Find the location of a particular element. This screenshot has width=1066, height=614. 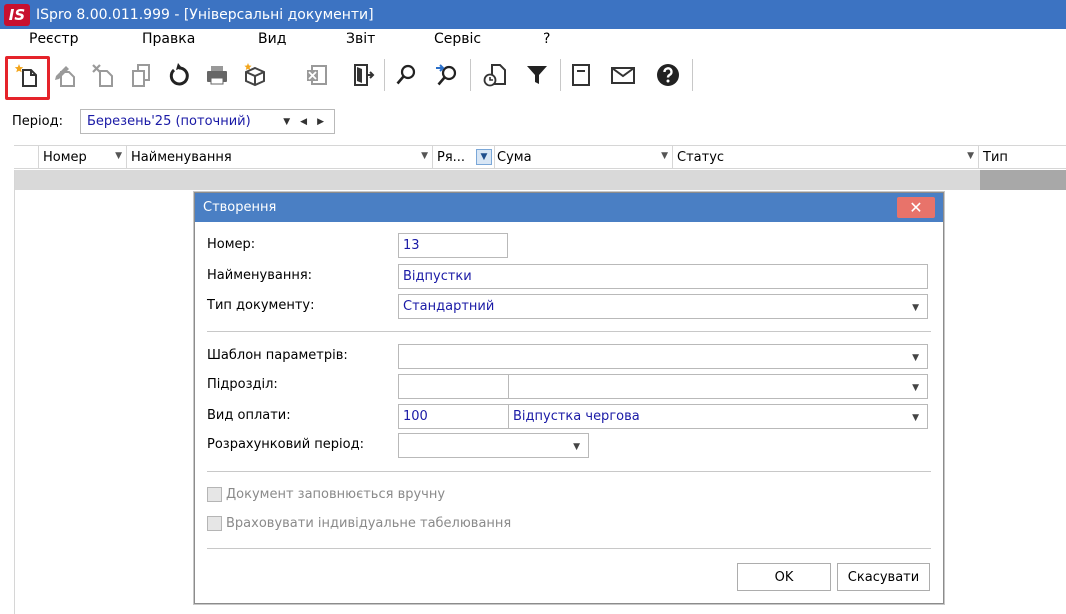

column-status: Статус ▼ is located at coordinates (825, 157).